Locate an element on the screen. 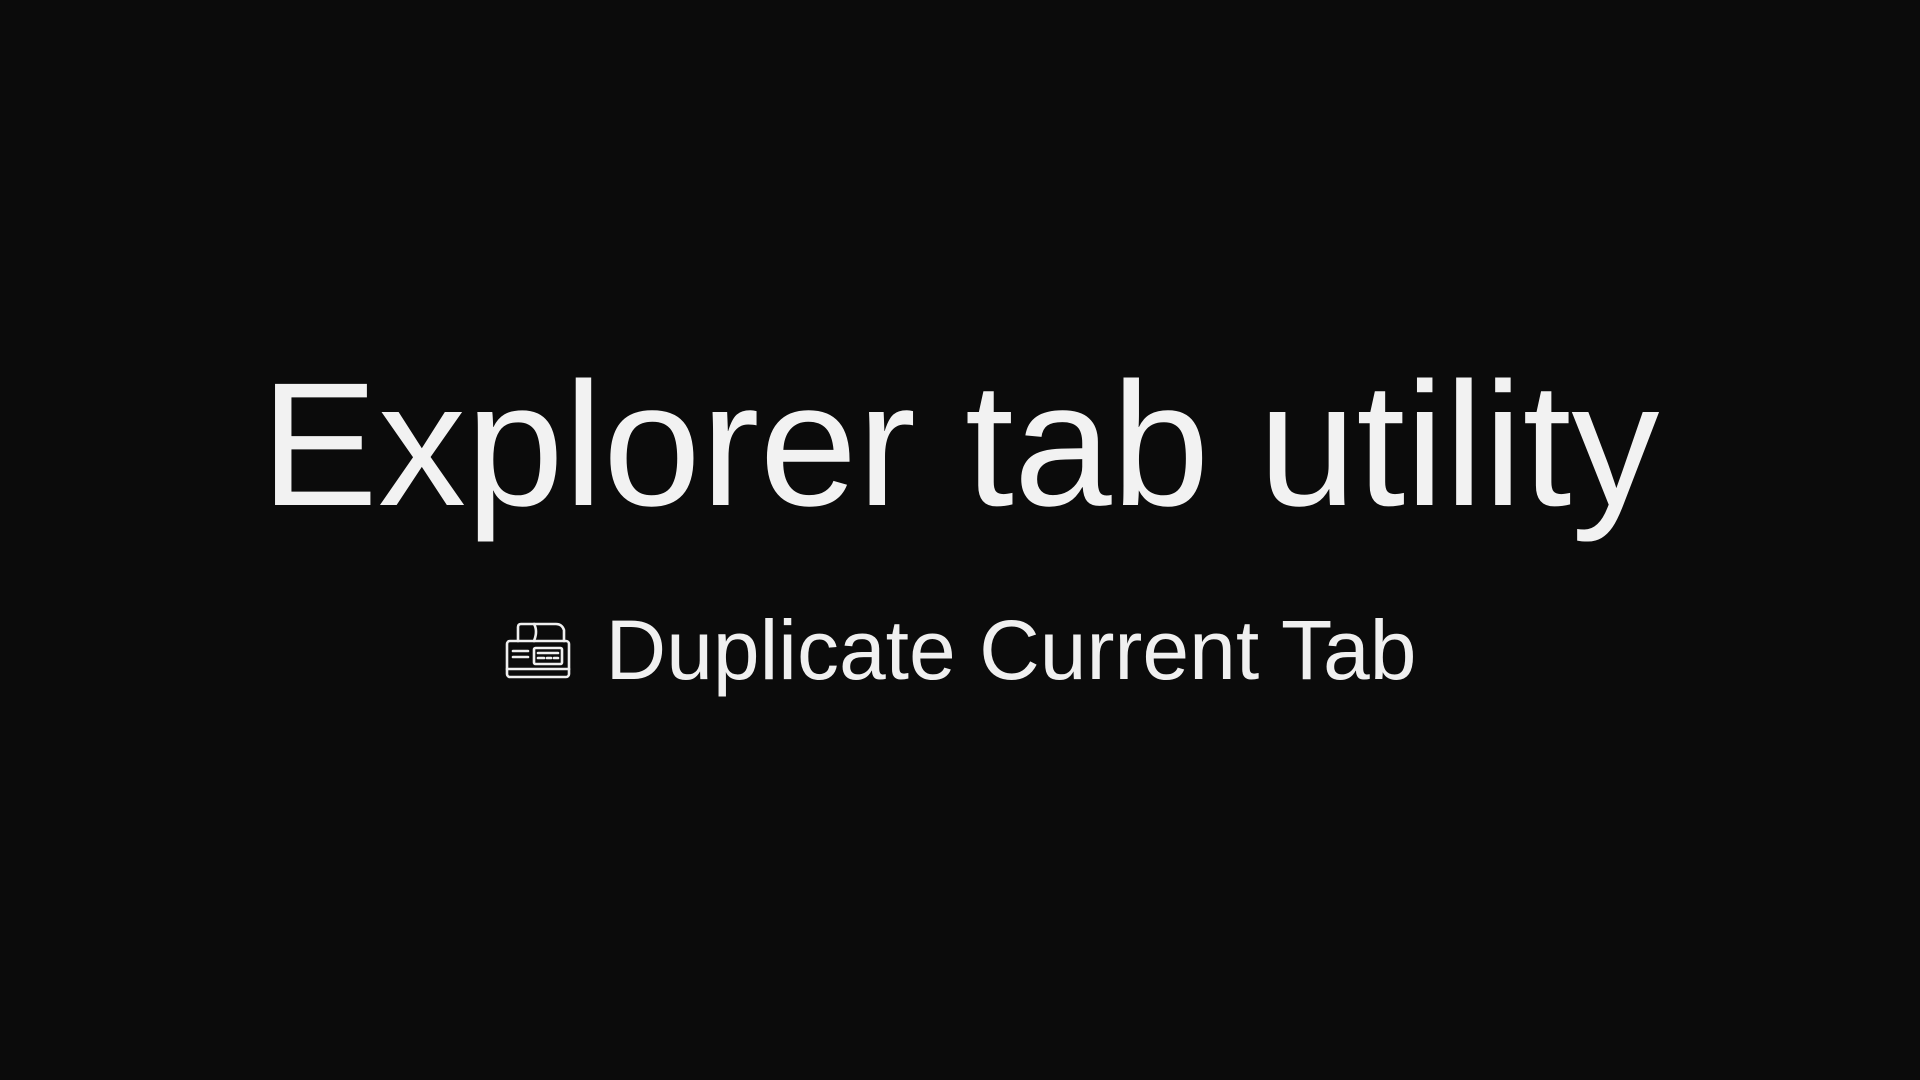 This screenshot has height=1080, width=1920. fax-machine-icon is located at coordinates (537, 650).